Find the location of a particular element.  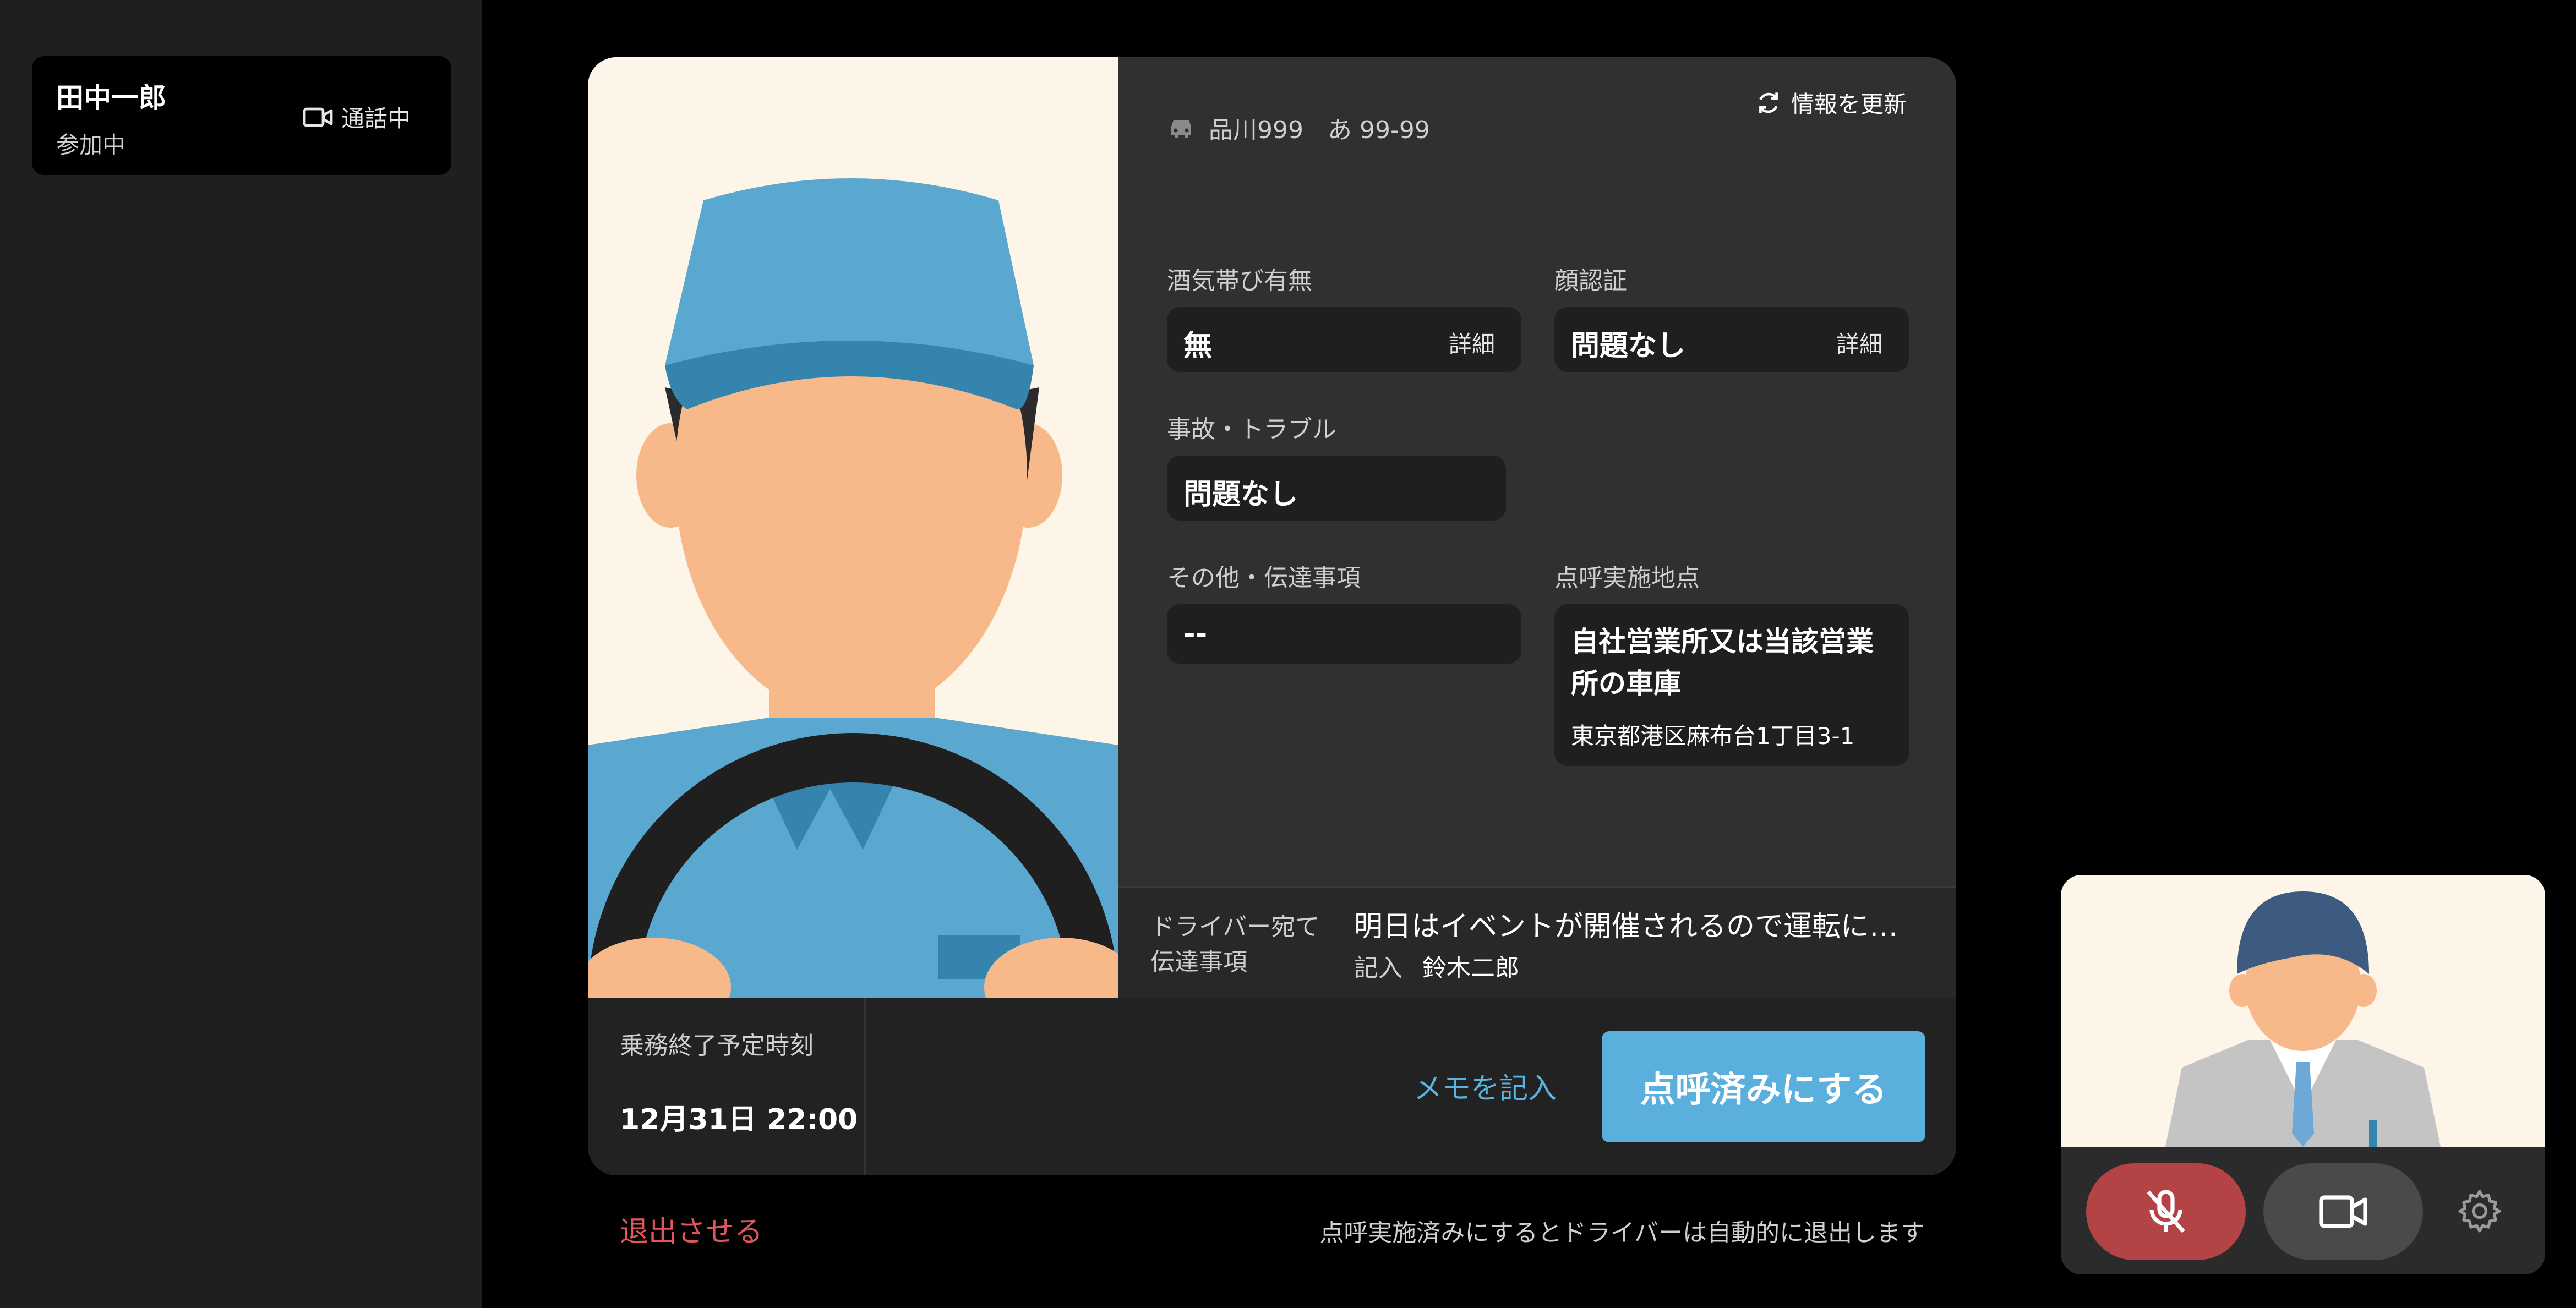

message-label: ドライバー宛て 伝達事項 is located at coordinates (1235, 945).